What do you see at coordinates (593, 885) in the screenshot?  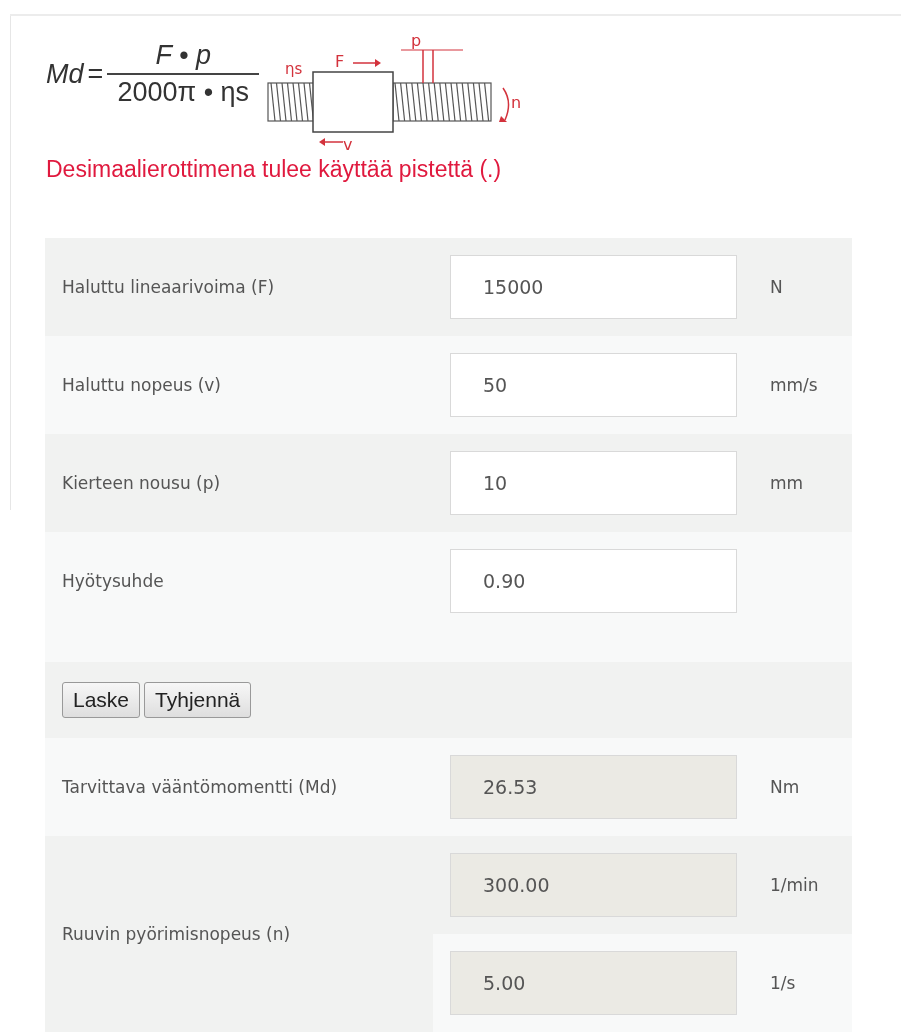 I see `result-field: 300.00` at bounding box center [593, 885].